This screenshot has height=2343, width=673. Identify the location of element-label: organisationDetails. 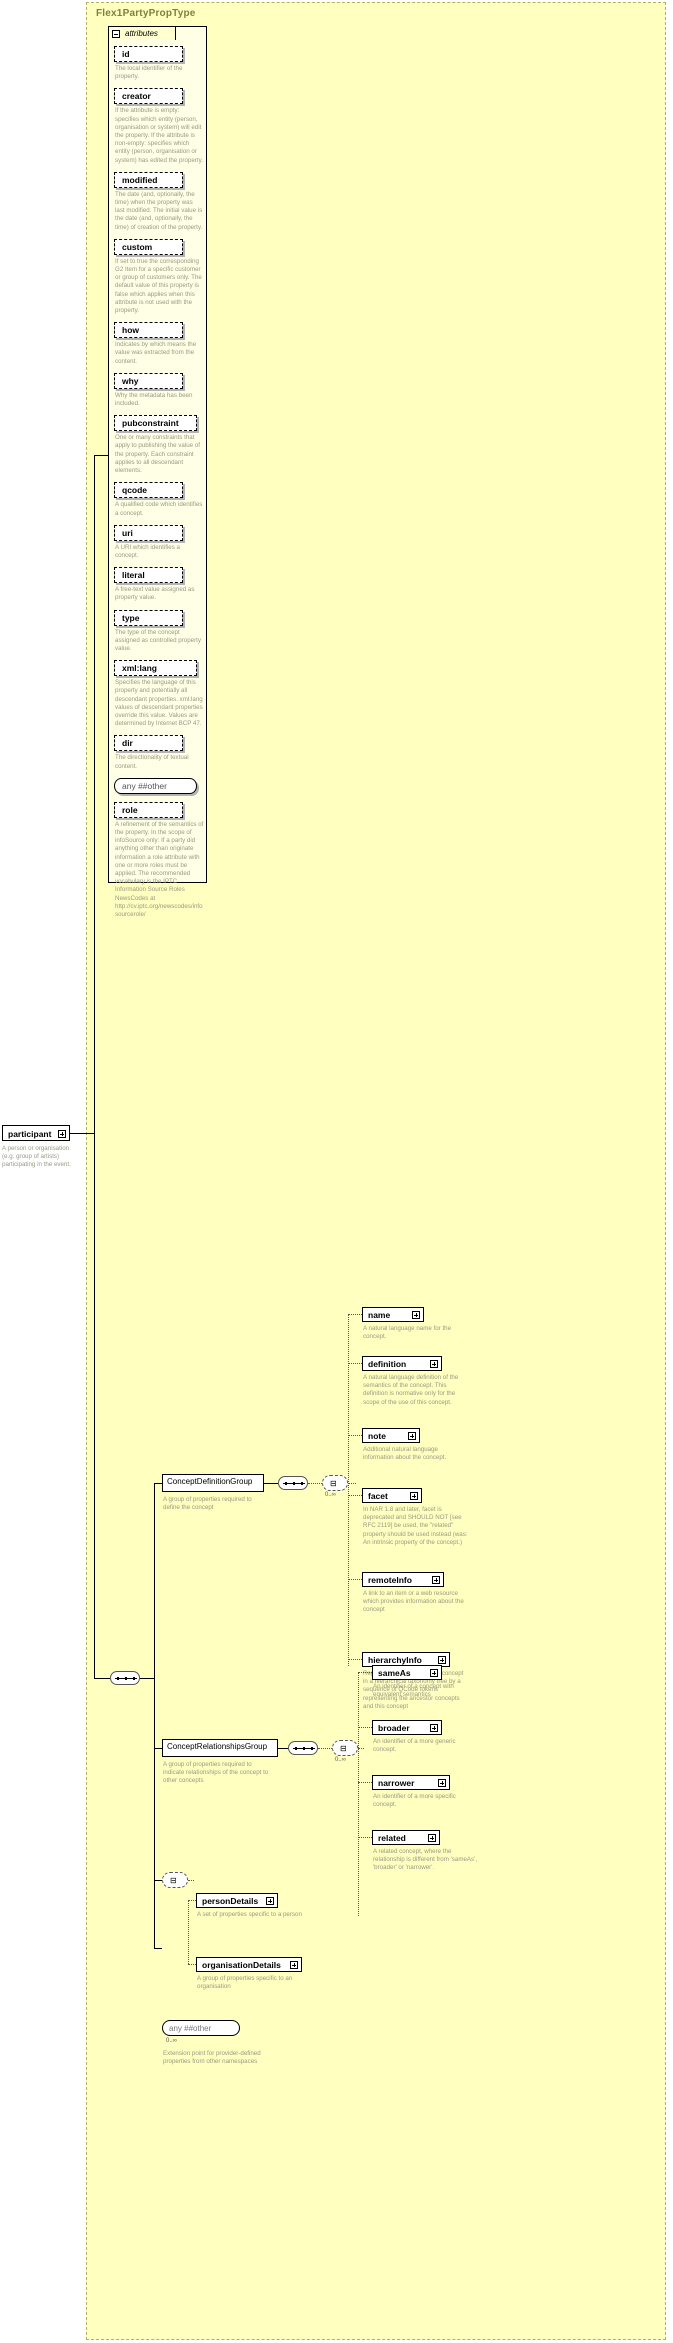
(241, 1965).